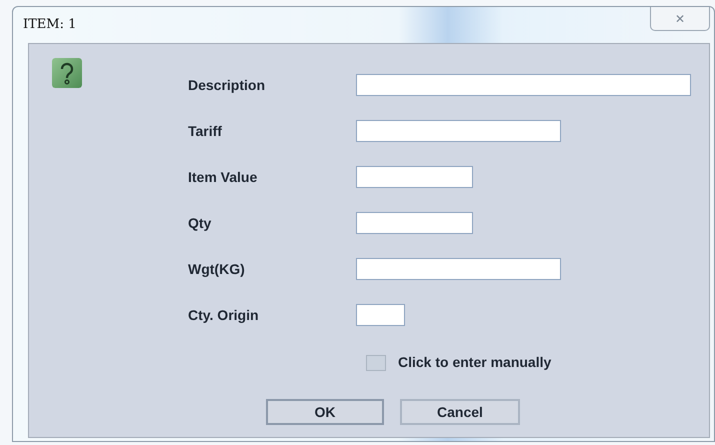 The image size is (715, 445). What do you see at coordinates (49, 25) in the screenshot?
I see `window-title: ITEM: 1` at bounding box center [49, 25].